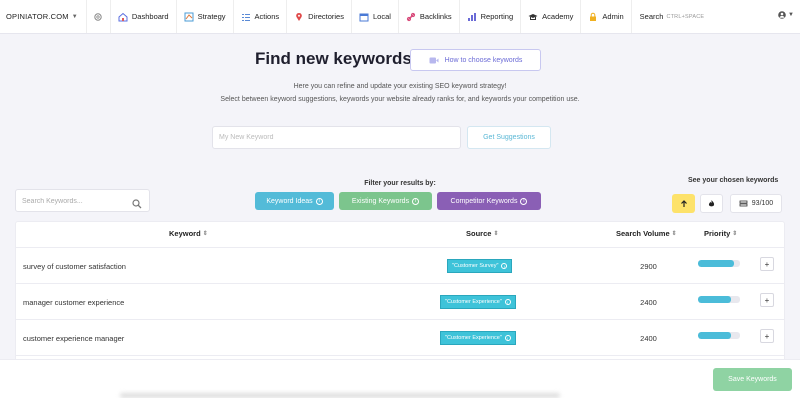  I want to click on keyword-search-box, so click(82, 200).